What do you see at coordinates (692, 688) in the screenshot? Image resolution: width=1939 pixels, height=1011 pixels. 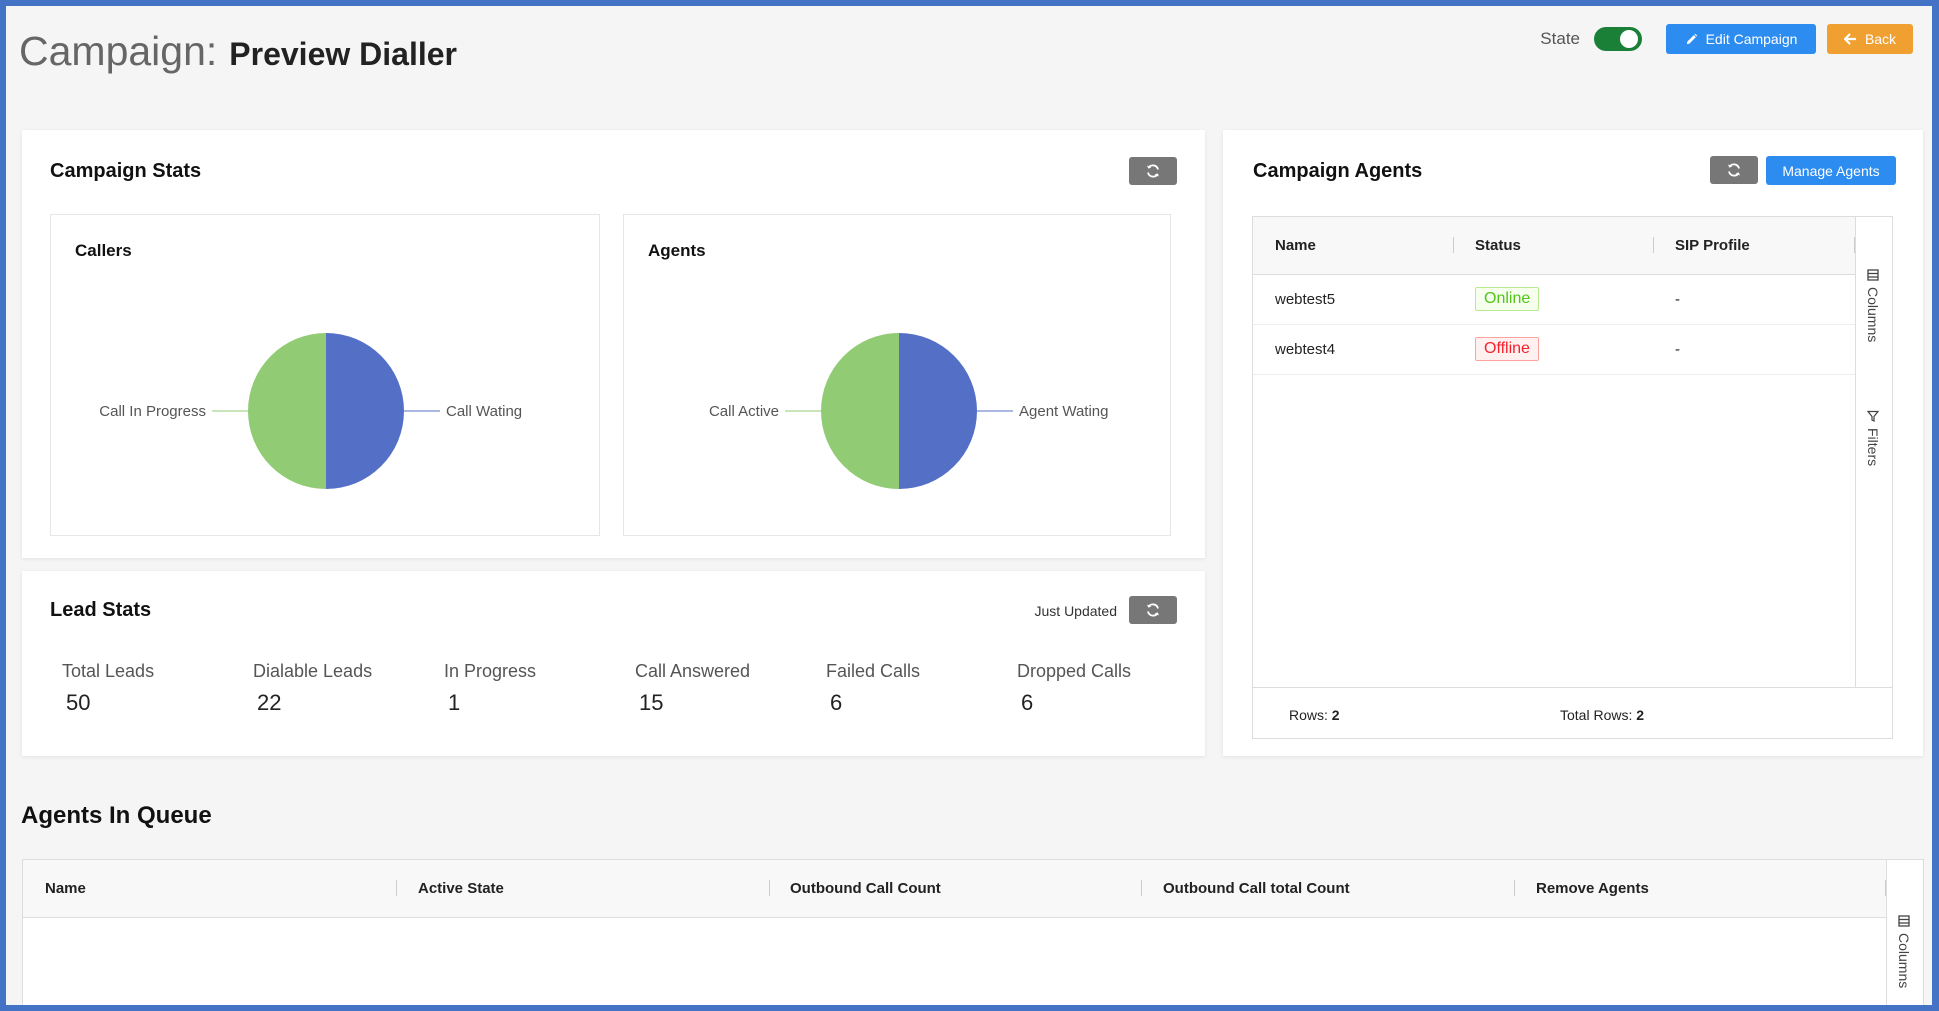 I see `stat-call-answered: Call Answered 15` at bounding box center [692, 688].